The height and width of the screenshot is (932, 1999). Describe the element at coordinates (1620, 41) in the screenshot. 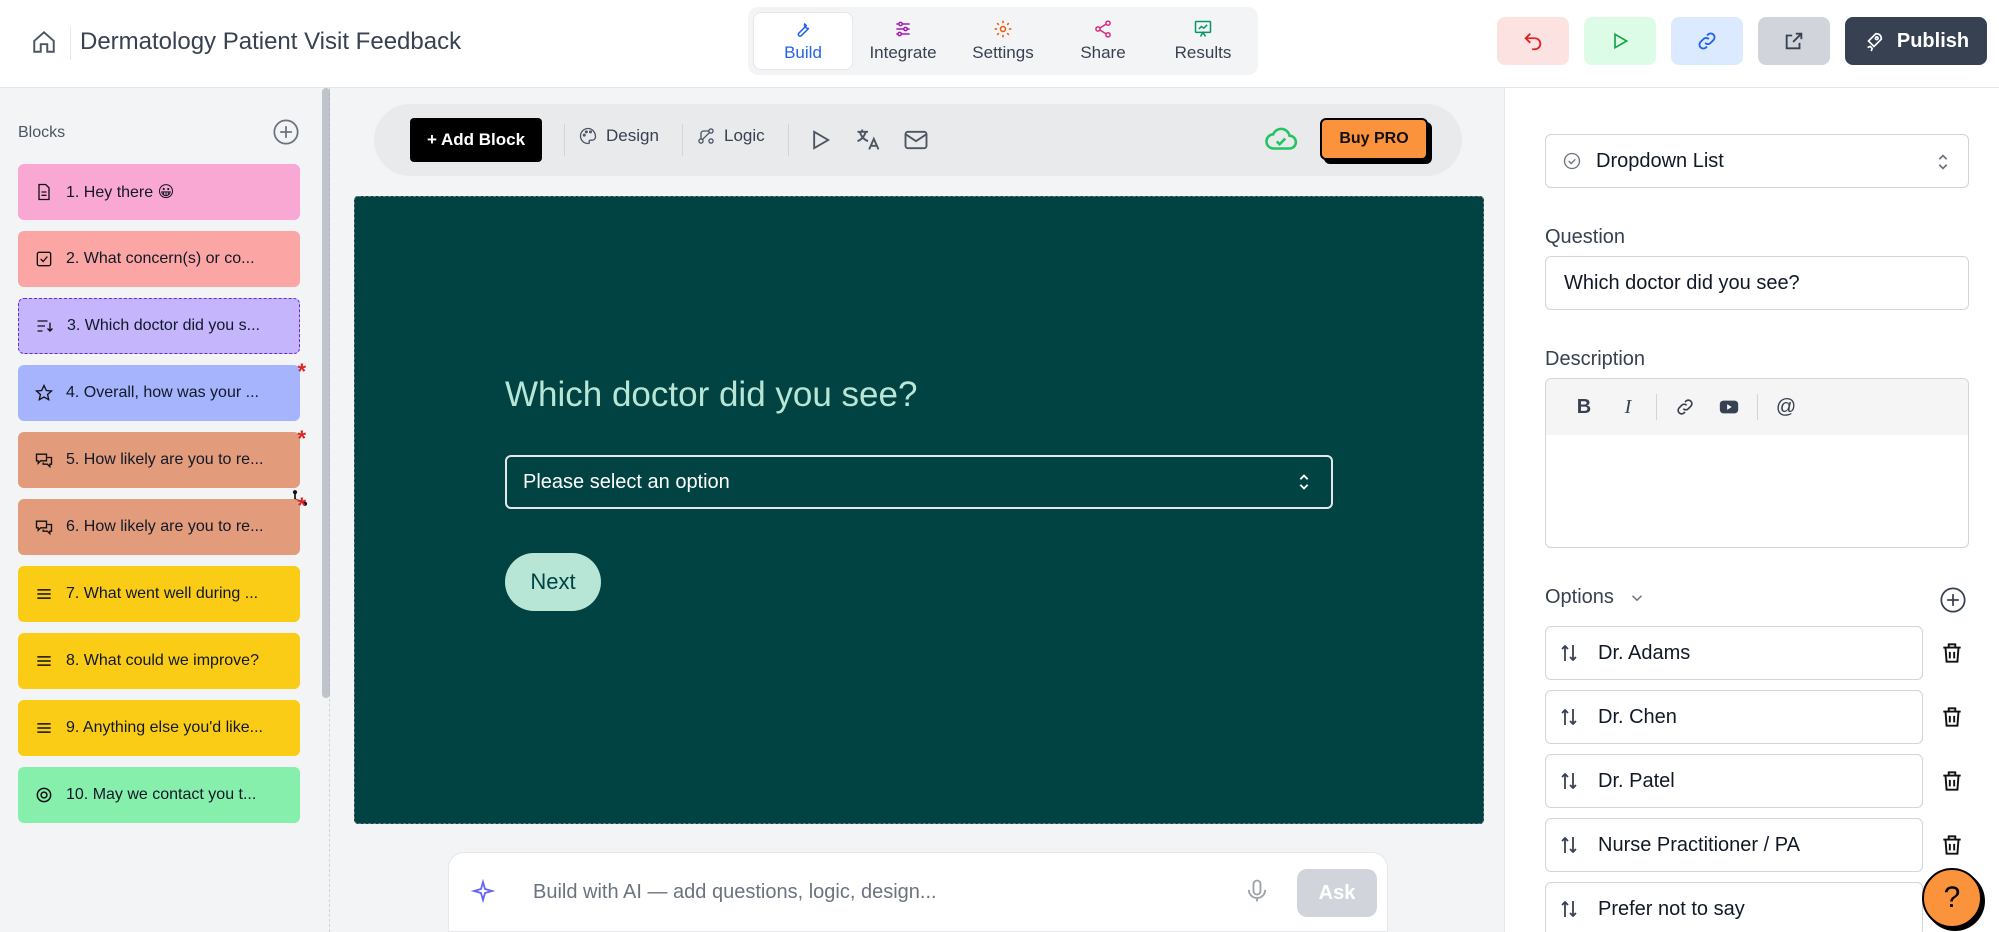

I see `preview-button` at that location.